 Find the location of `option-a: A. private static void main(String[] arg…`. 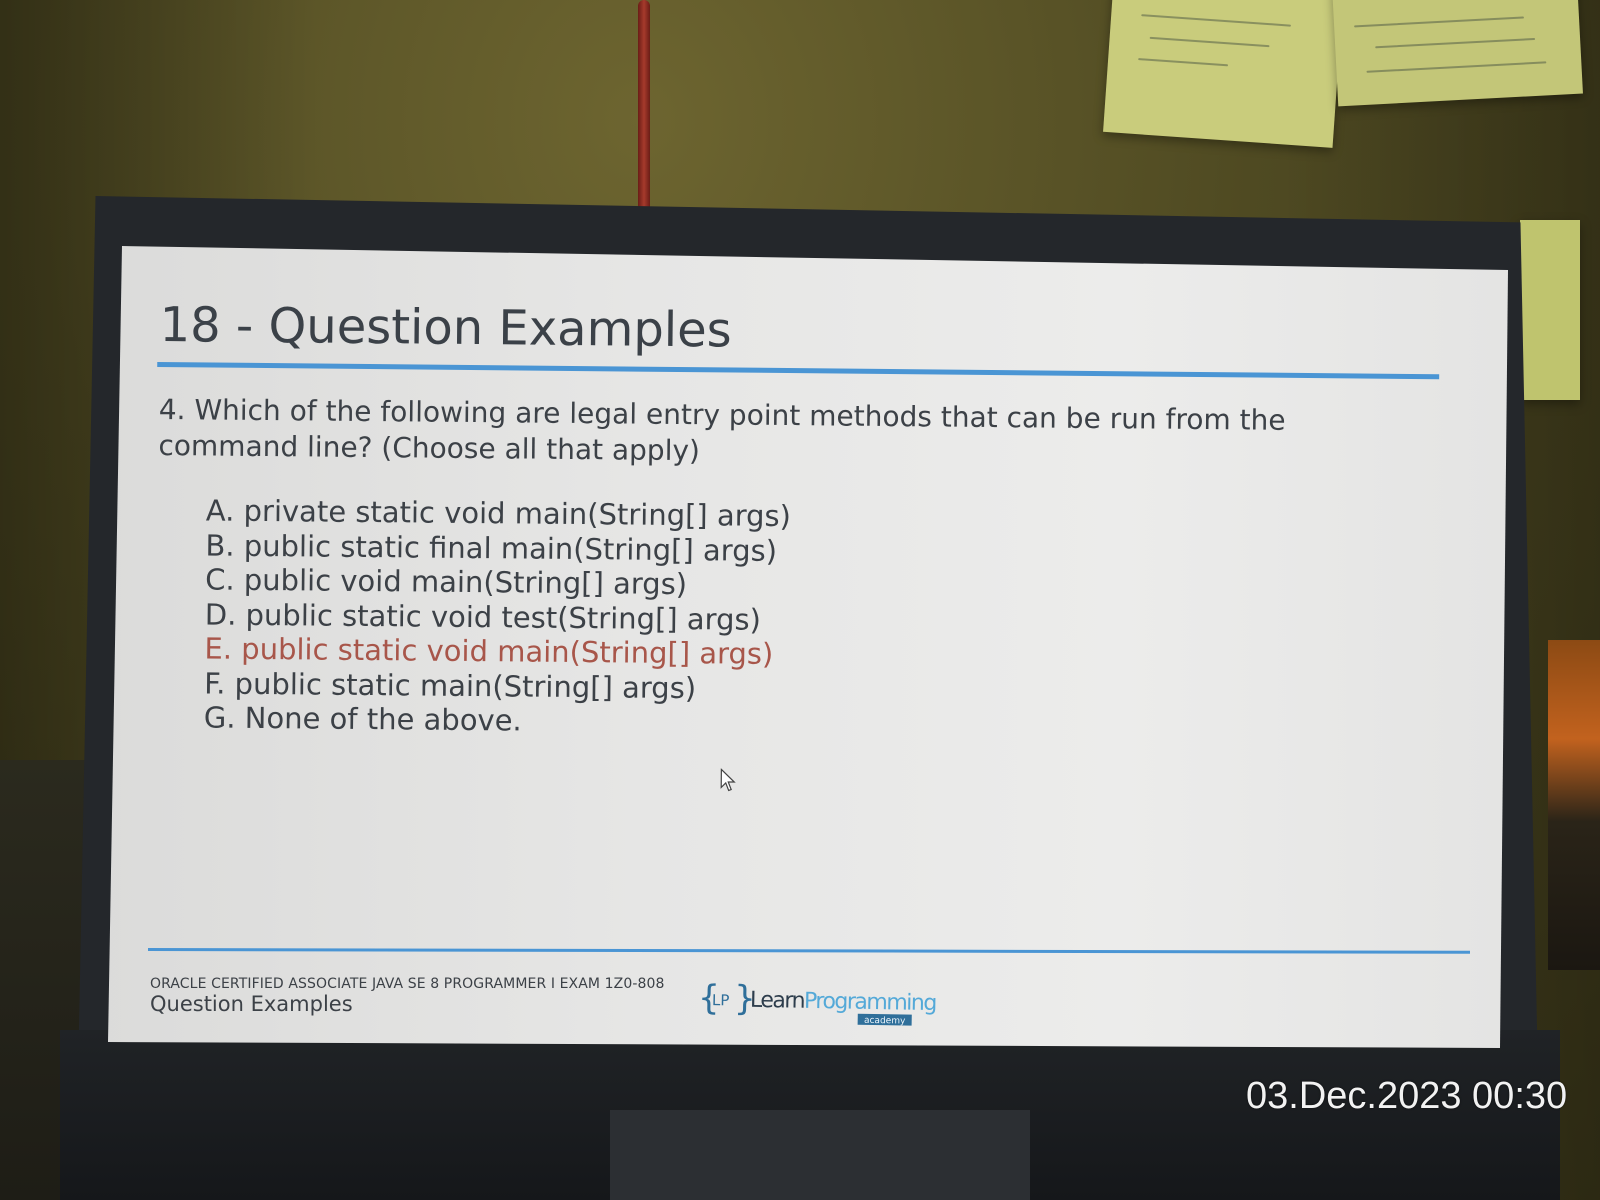

option-a: A. private static void main(String[] arg… is located at coordinates (498, 513).